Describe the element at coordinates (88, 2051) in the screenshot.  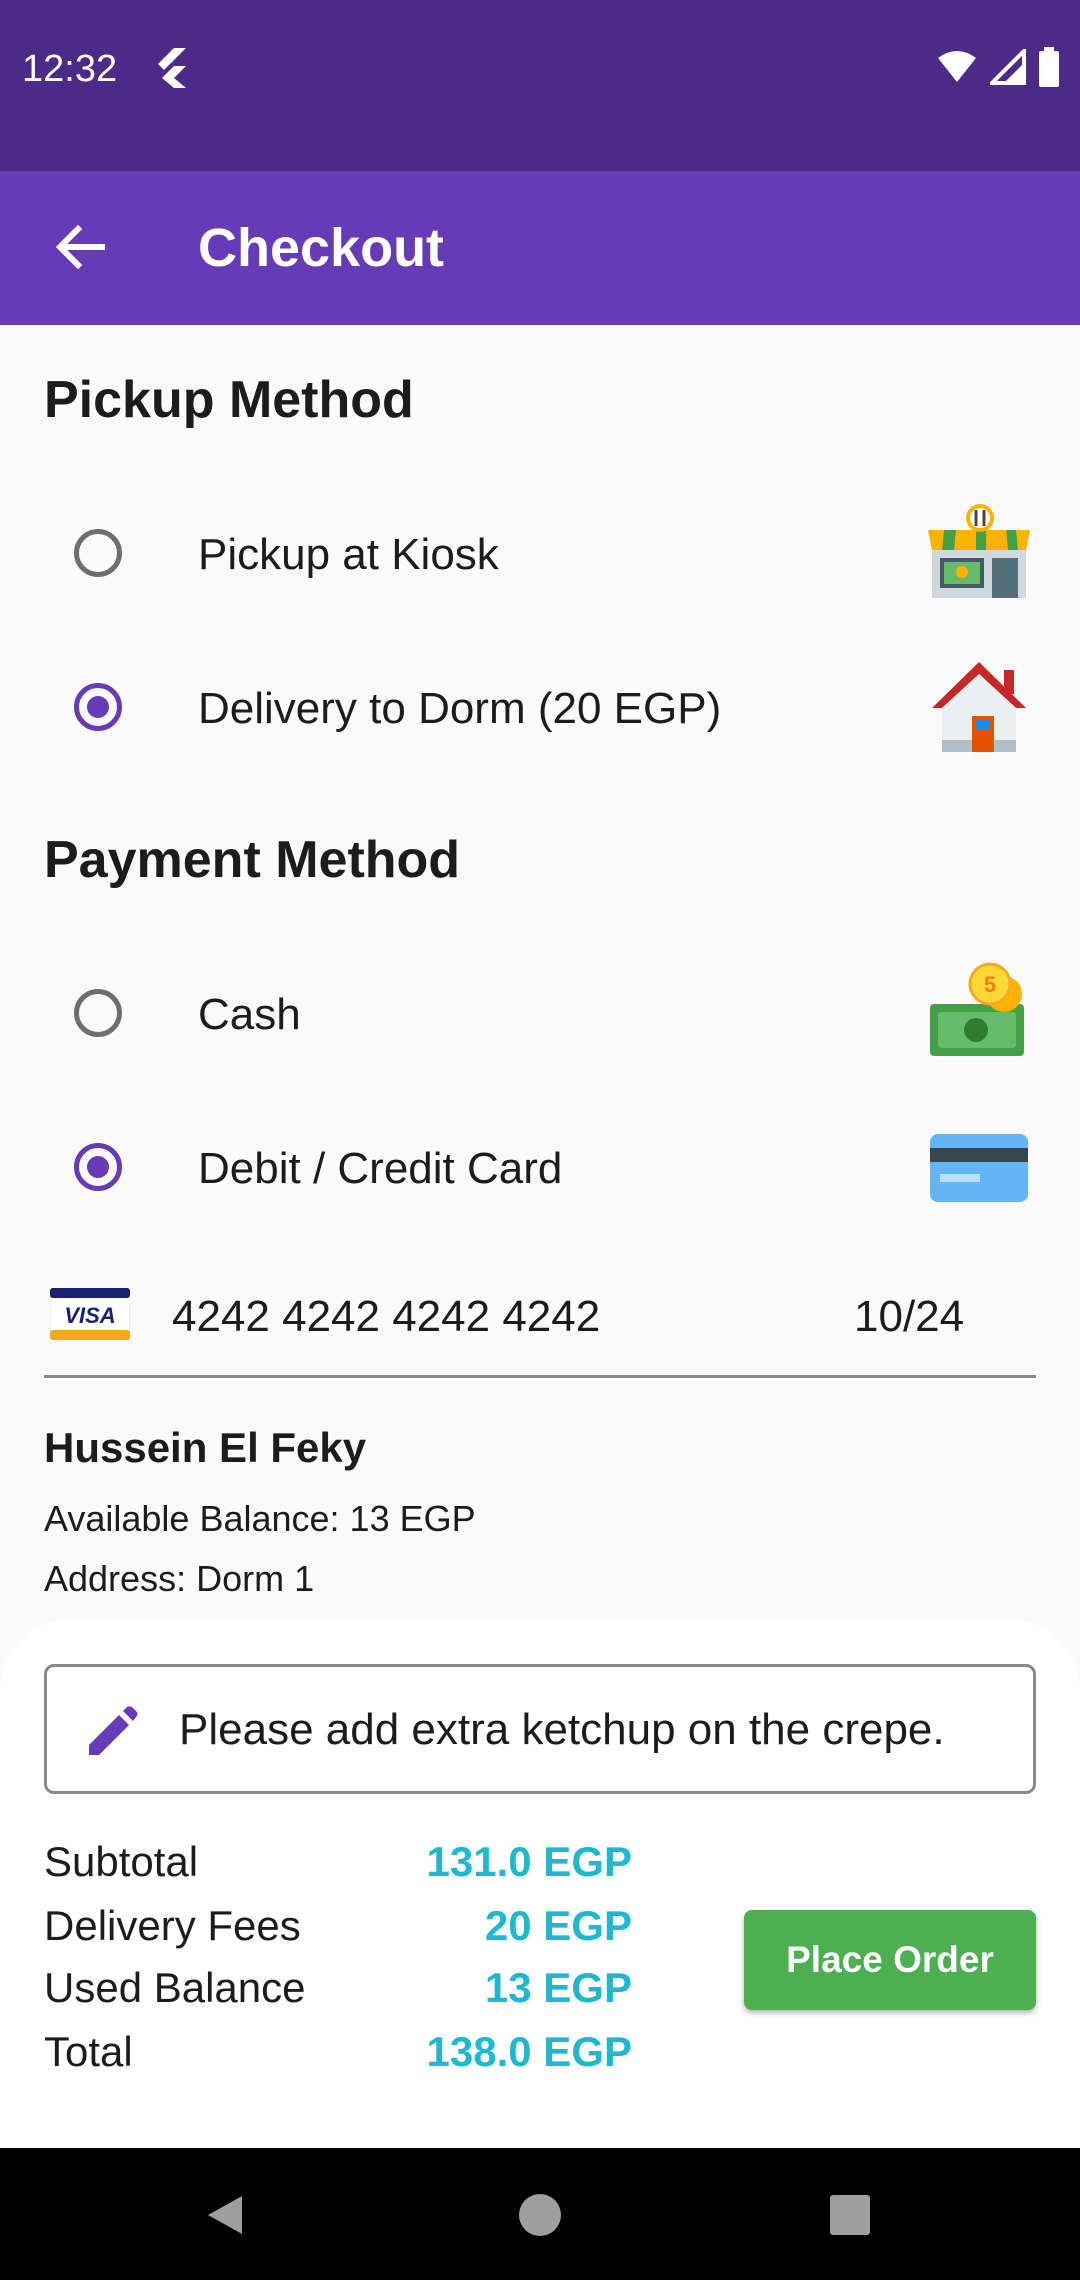
I see `total-label: Total` at that location.